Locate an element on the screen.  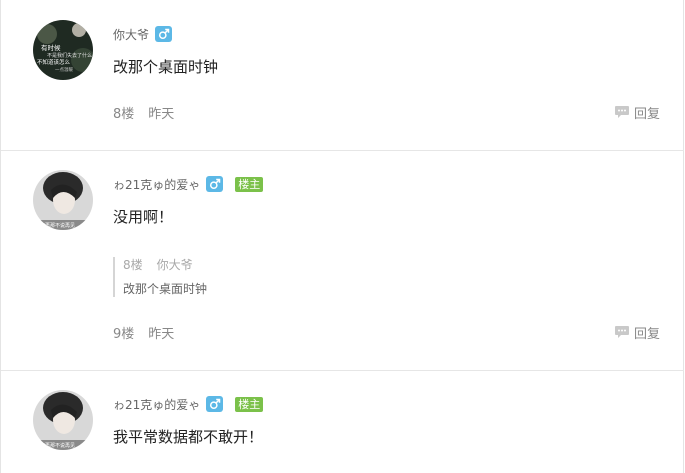
floor-number: 9楼 is located at coordinates (124, 334).